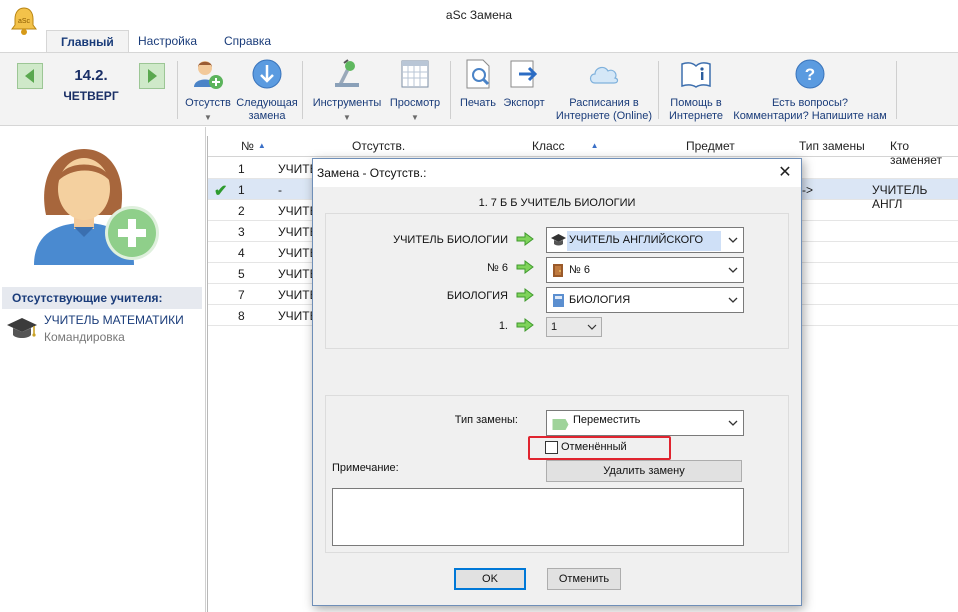  What do you see at coordinates (241, 211) in the screenshot?
I see `row-number: 2` at bounding box center [241, 211].